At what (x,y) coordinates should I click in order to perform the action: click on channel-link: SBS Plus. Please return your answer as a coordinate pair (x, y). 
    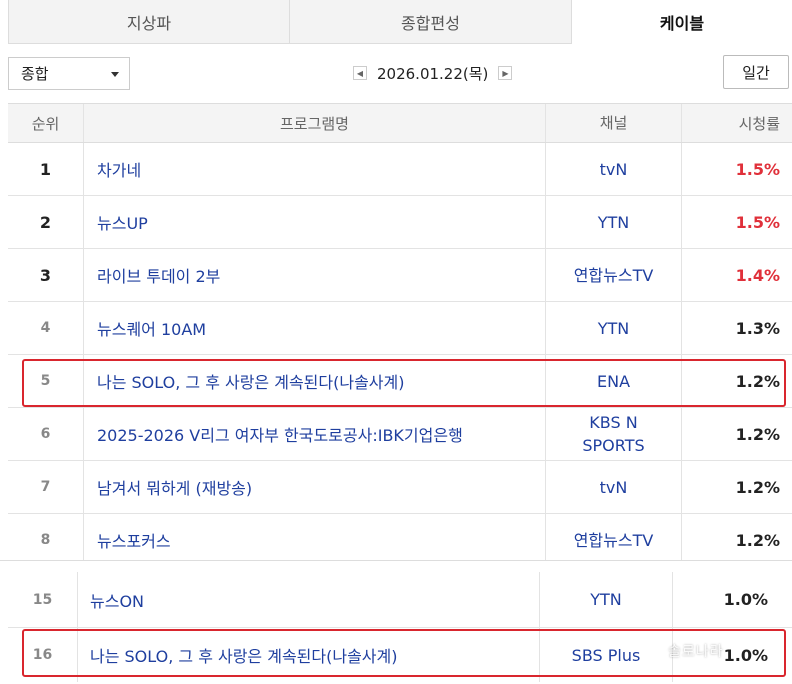
    Looking at the image, I should click on (606, 655).